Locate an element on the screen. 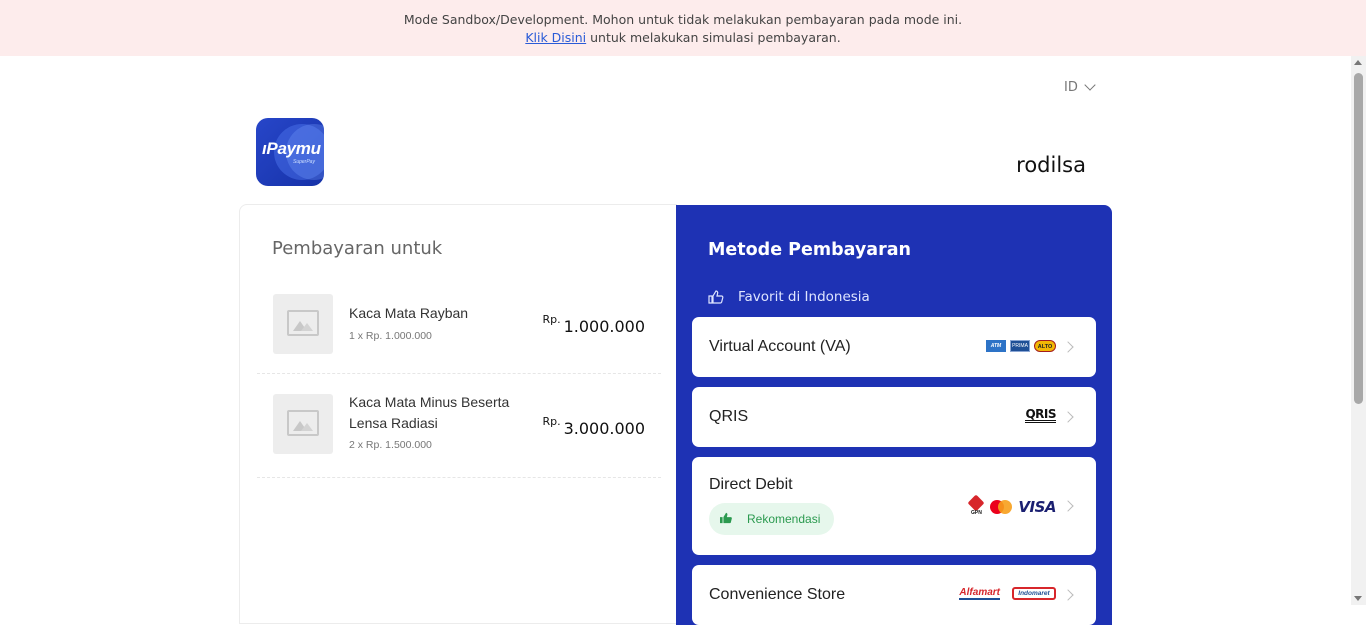 The width and height of the screenshot is (1366, 625). payment-methods-title: Metode Pembayaran is located at coordinates (810, 250).